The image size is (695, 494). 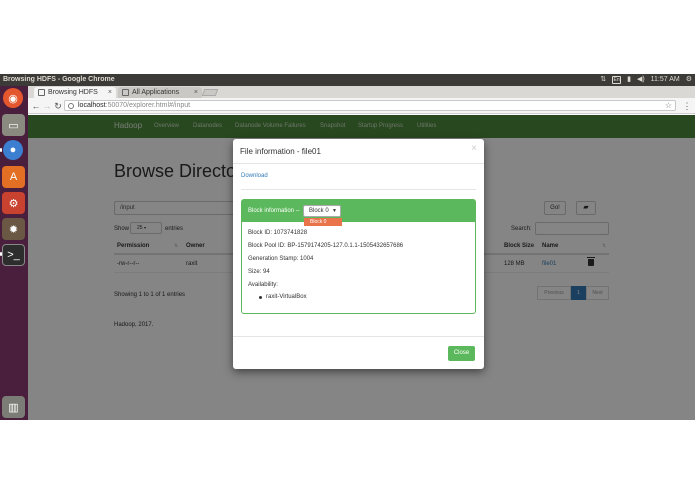 I want to click on modal-title: File information - file01, so click(x=280, y=151).